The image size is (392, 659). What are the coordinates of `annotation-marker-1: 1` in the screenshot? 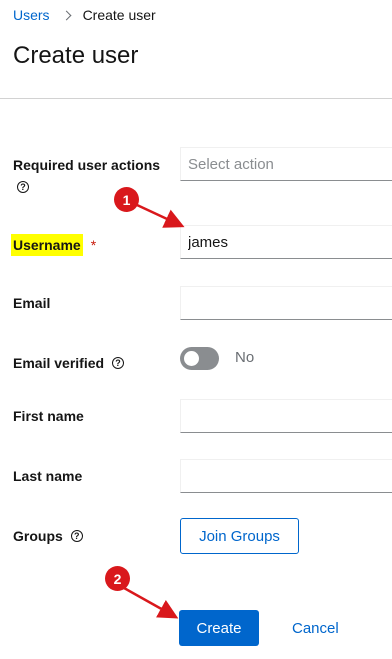 It's located at (126, 199).